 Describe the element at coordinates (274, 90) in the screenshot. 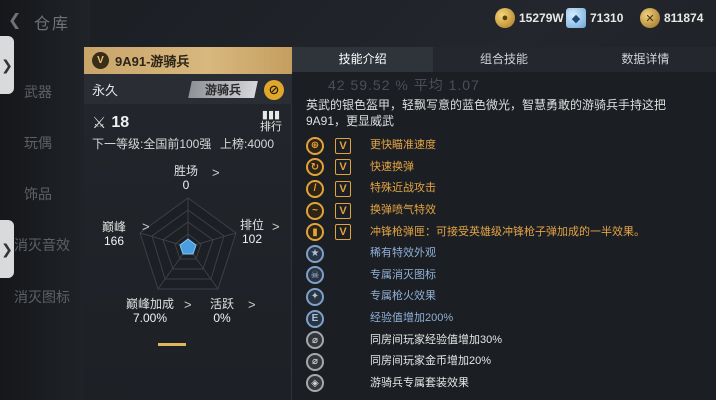

I see `no-entry-badge-icon: ⊘` at that location.